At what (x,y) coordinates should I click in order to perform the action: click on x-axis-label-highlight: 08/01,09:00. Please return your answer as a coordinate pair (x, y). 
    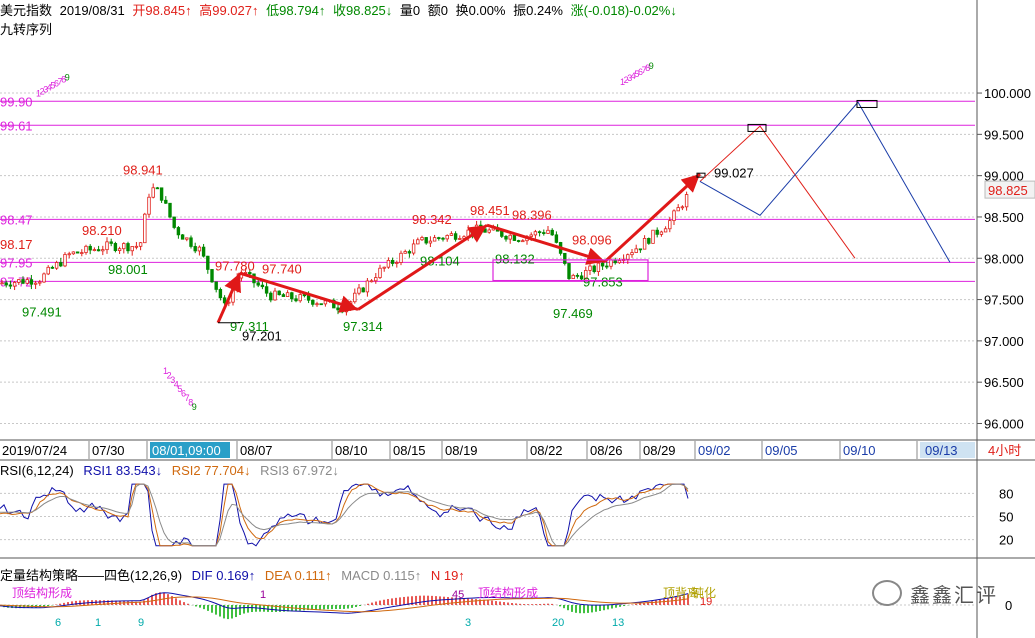
    Looking at the image, I should click on (186, 450).